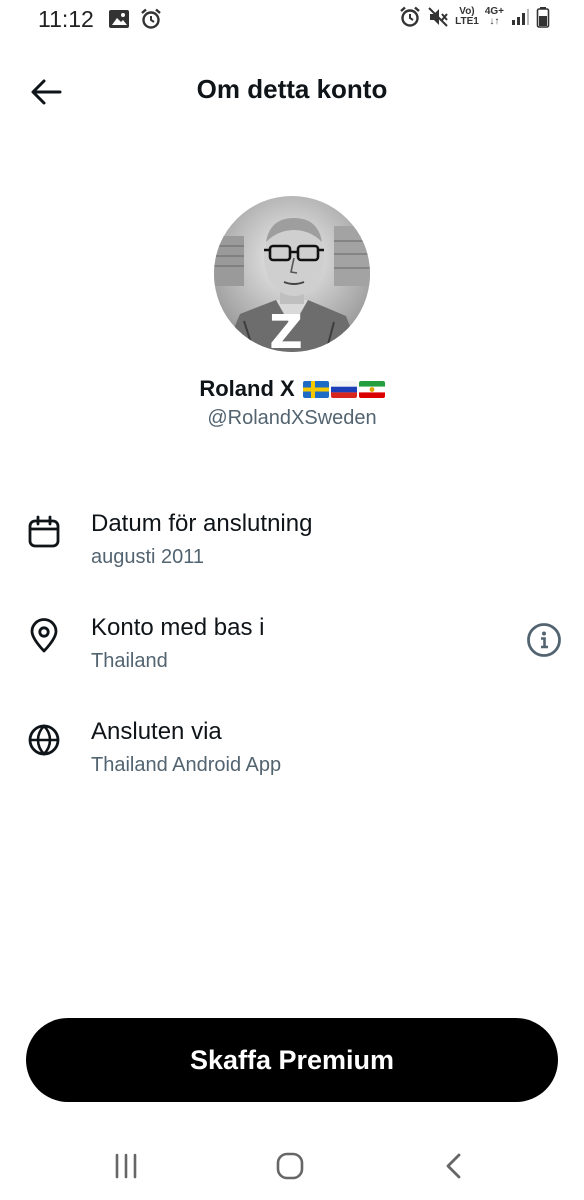 The height and width of the screenshot is (1200, 584). What do you see at coordinates (292, 418) in the screenshot?
I see `handle: @RolandXSweden` at bounding box center [292, 418].